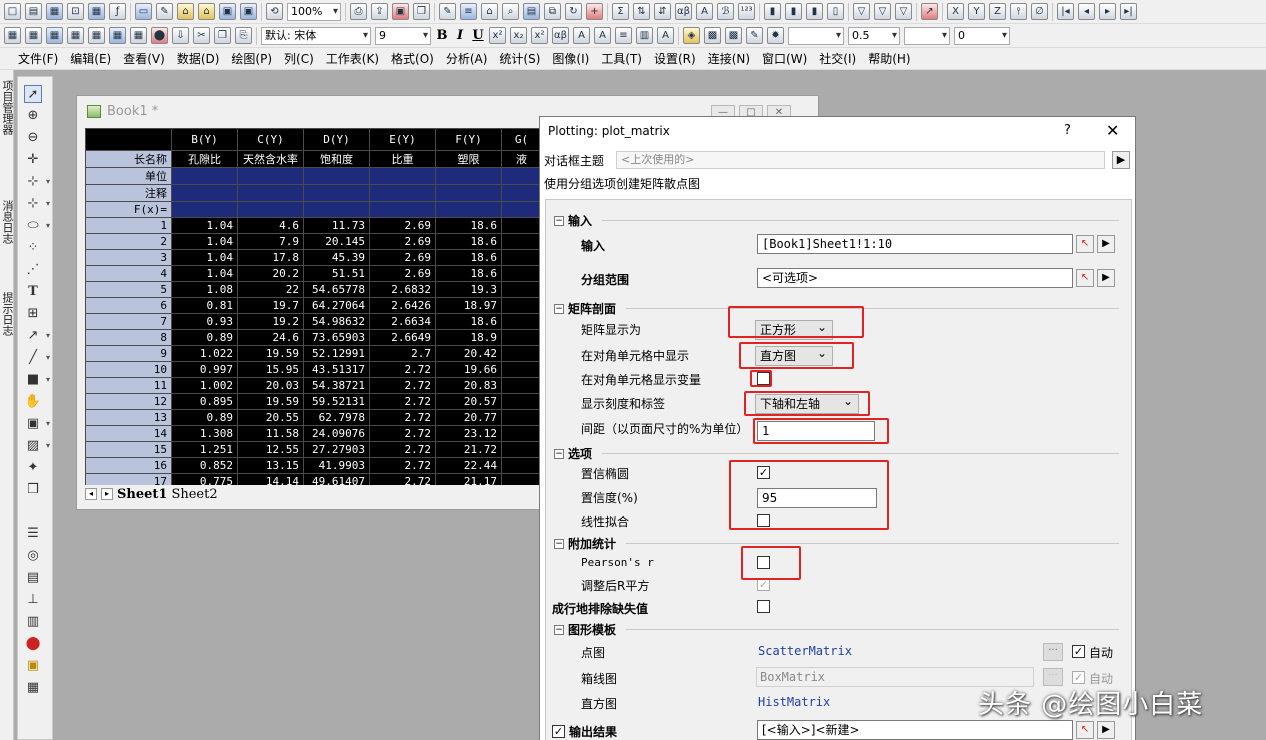 The width and height of the screenshot is (1266, 740). What do you see at coordinates (1085, 278) in the screenshot?
I see `group-select-icon: ↖` at bounding box center [1085, 278].